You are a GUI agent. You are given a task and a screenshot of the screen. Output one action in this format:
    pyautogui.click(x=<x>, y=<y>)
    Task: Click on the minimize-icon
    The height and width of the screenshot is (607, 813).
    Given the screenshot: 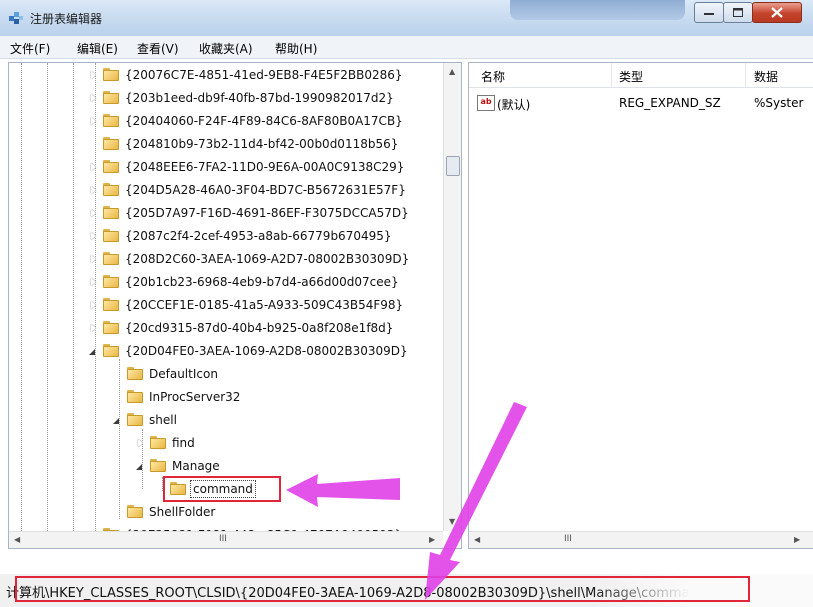 What is the action you would take?
    pyautogui.click(x=709, y=13)
    